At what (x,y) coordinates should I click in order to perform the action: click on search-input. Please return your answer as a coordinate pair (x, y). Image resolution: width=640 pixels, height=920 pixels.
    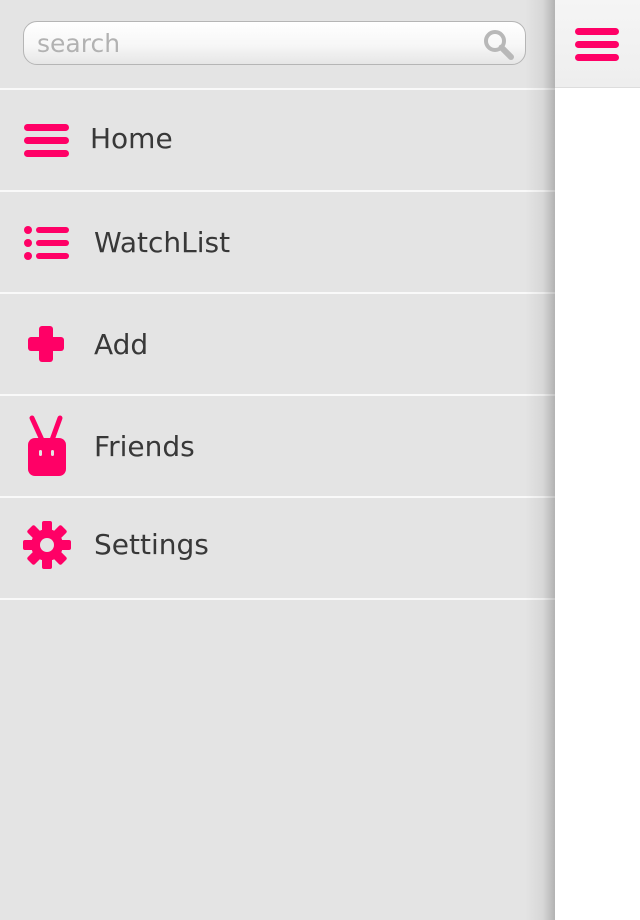
    Looking at the image, I should click on (247, 43).